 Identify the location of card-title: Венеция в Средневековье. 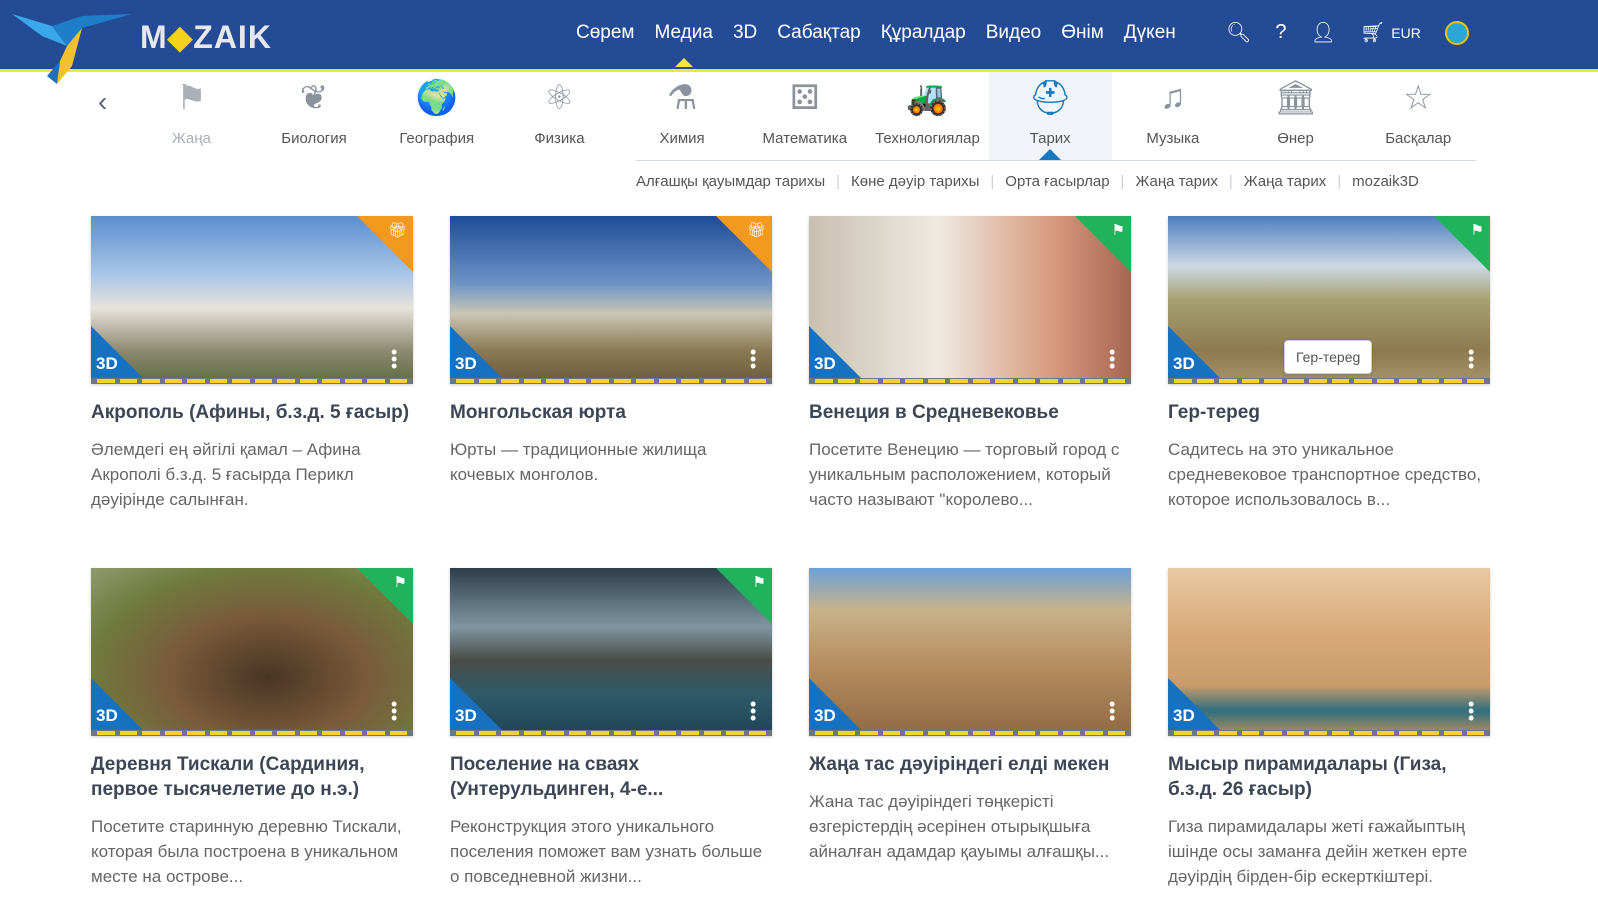
(970, 412).